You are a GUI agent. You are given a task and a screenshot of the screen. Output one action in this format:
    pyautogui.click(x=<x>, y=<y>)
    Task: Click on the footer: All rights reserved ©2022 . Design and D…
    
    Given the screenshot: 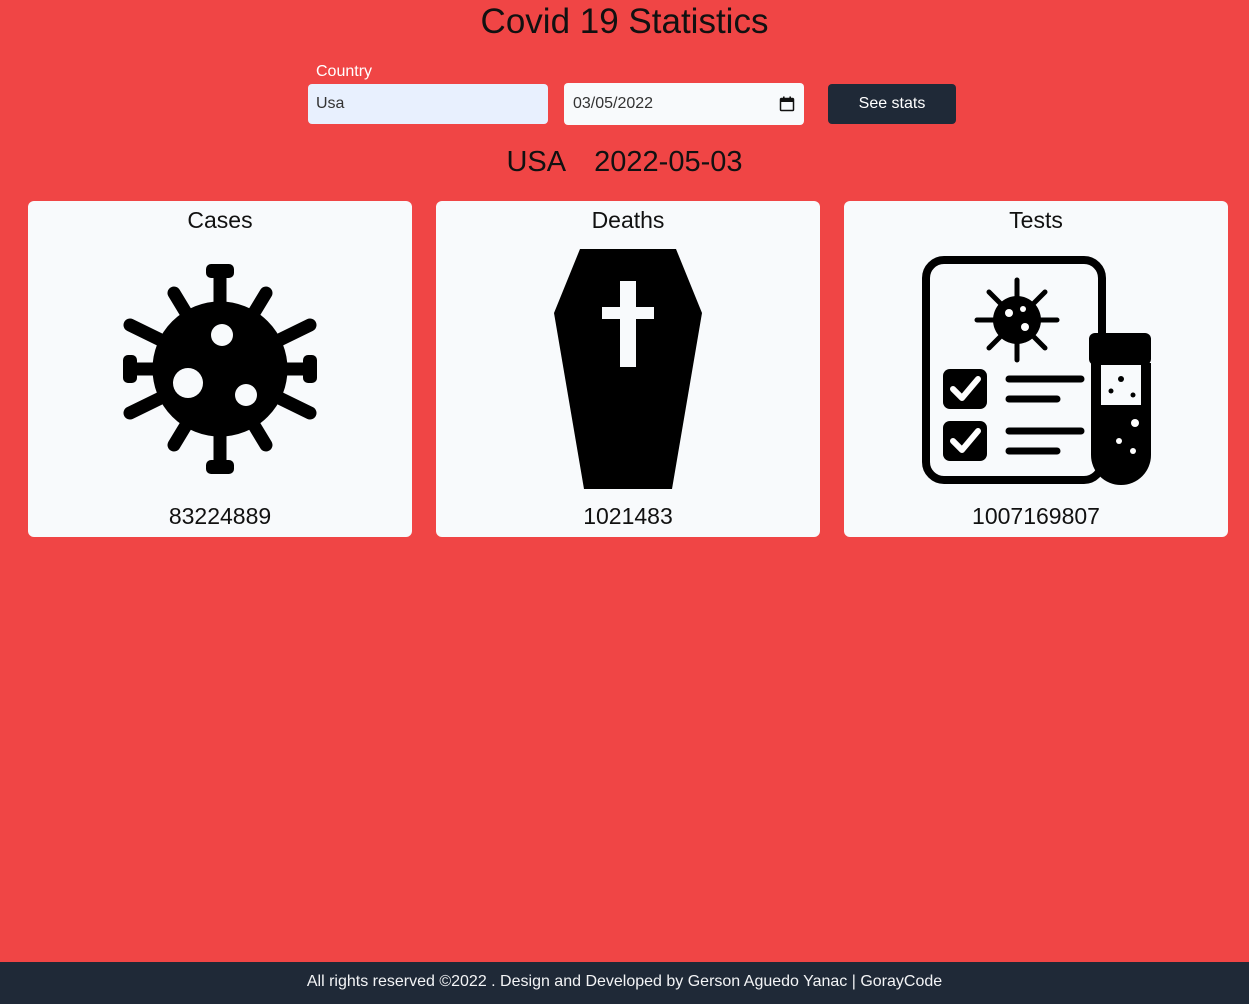 What is the action you would take?
    pyautogui.click(x=624, y=983)
    